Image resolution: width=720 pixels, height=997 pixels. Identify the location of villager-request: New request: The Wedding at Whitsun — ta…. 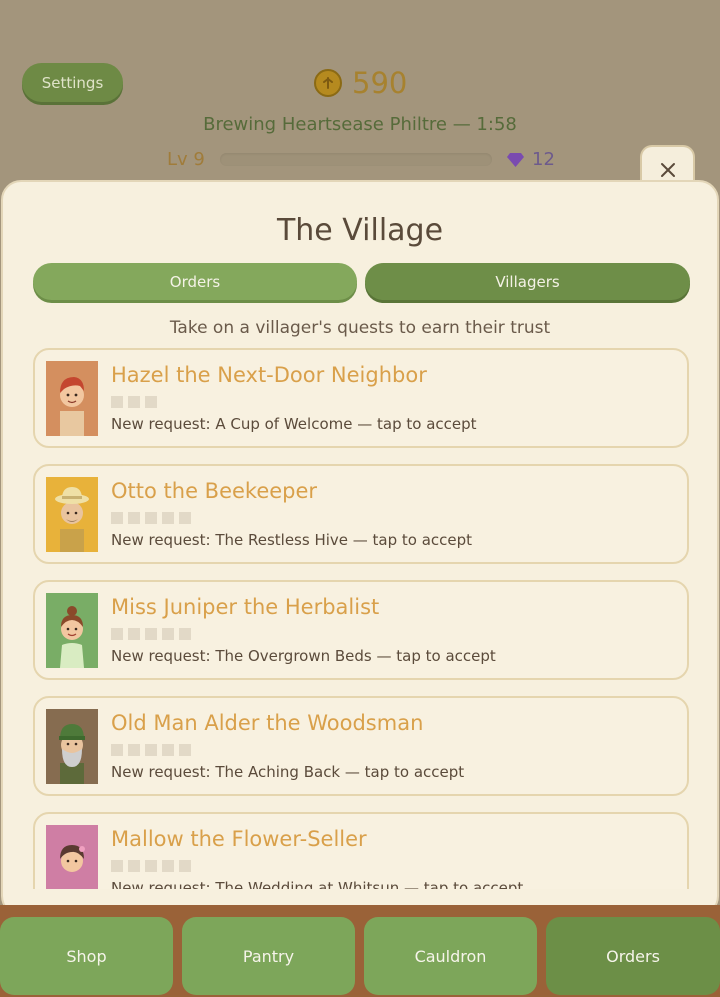
(317, 884).